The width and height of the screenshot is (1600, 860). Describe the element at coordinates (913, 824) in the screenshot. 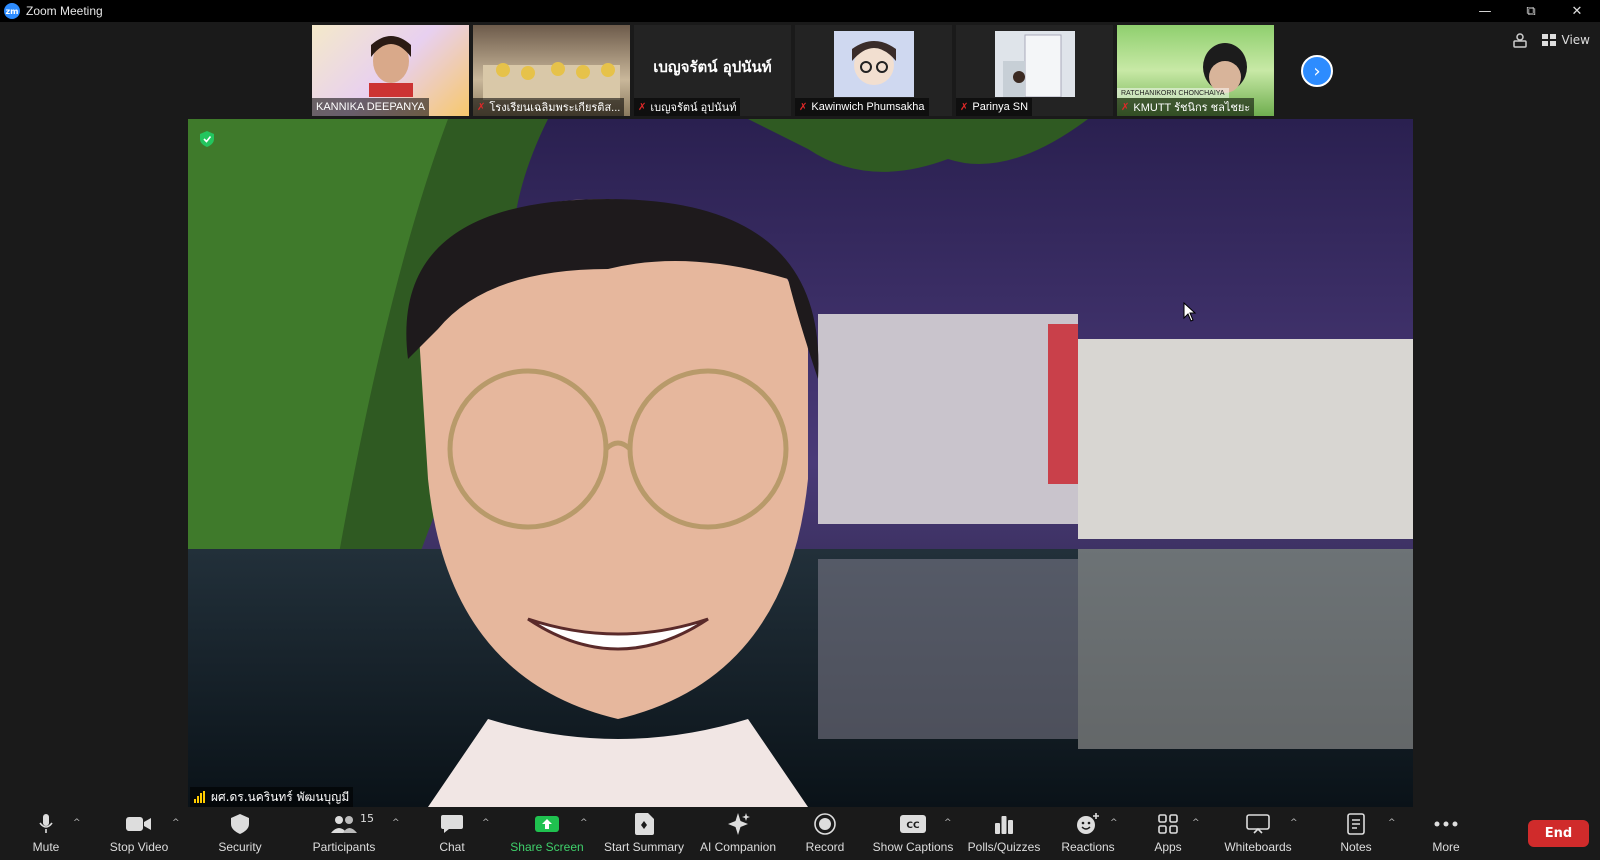

I see `closed-captions-icon: CC` at that location.